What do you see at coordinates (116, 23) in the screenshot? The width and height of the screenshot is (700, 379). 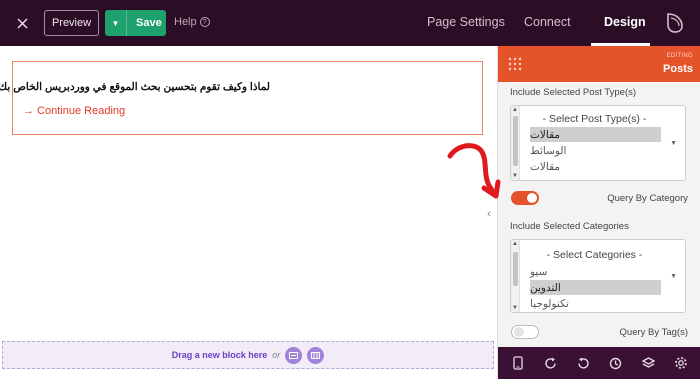 I see `save-options-caret-icon: ▼` at bounding box center [116, 23].